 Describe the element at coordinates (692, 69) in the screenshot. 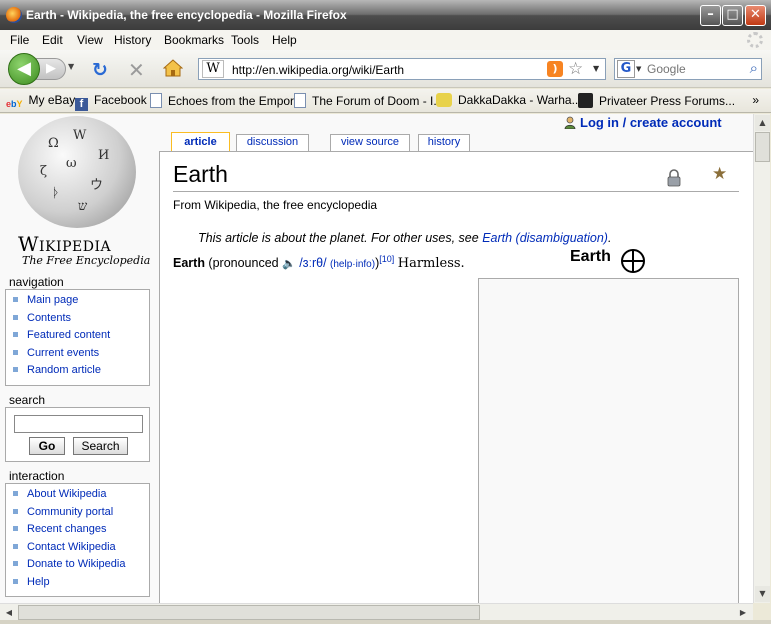

I see `search-input` at that location.